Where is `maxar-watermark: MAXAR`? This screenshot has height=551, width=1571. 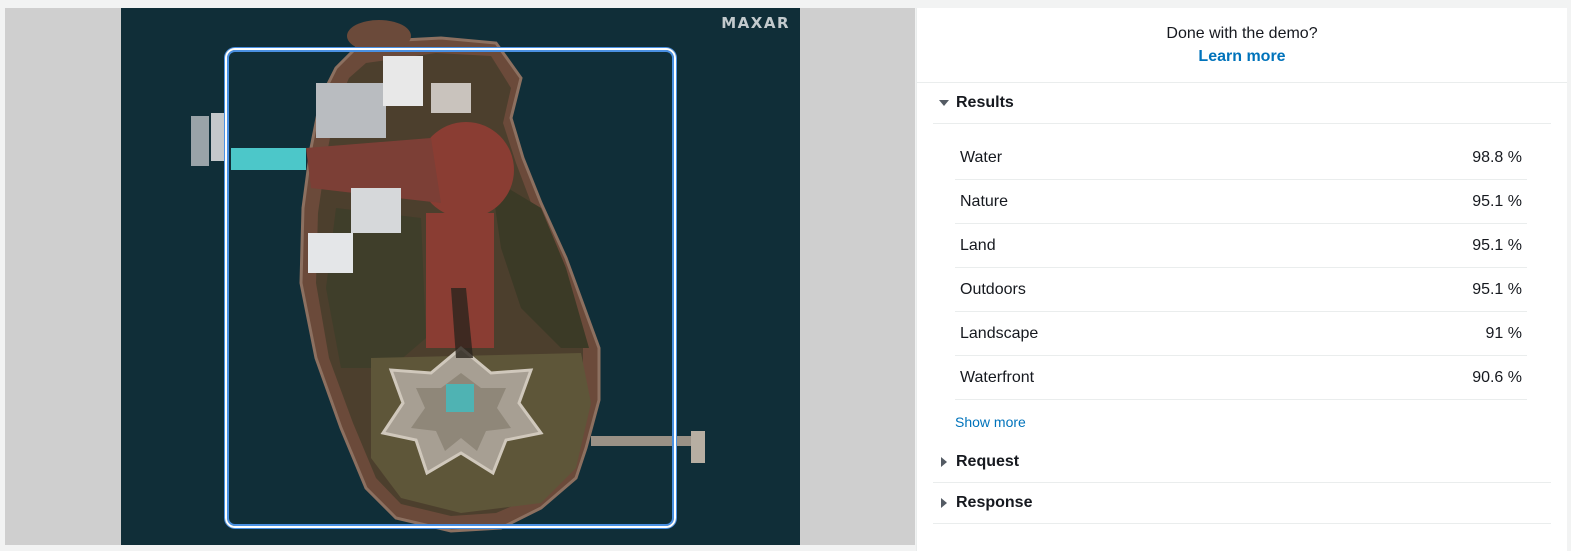 maxar-watermark: MAXAR is located at coordinates (755, 23).